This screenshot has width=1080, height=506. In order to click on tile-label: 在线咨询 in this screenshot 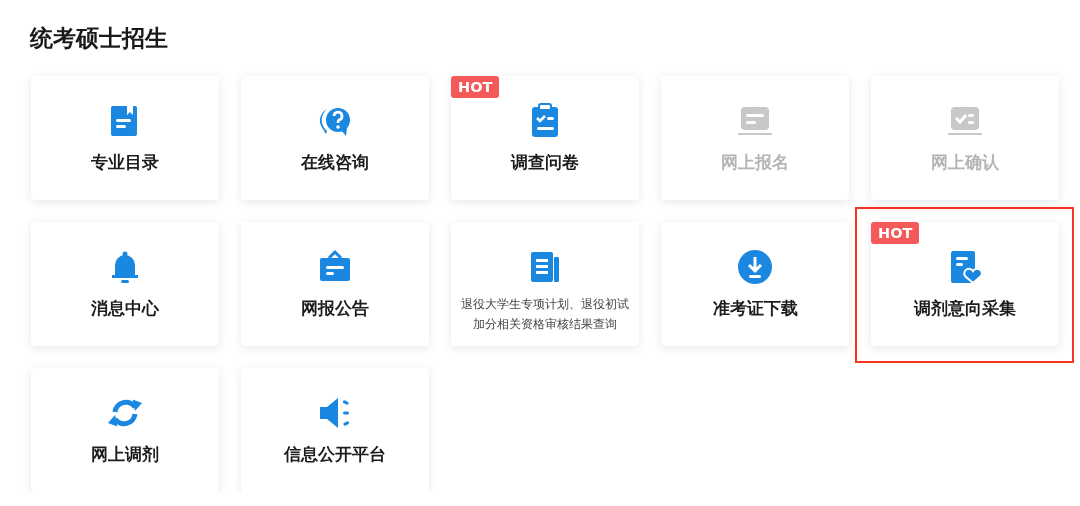, I will do `click(335, 163)`.